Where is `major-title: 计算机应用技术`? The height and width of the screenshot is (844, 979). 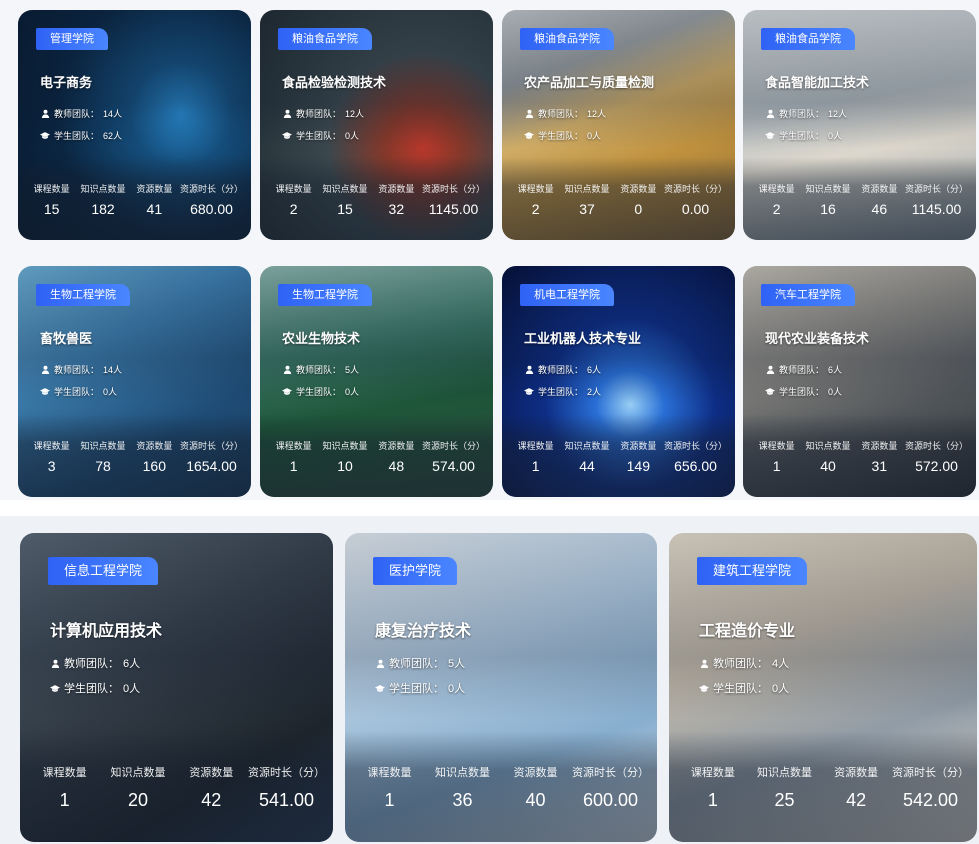 major-title: 计算机应用技术 is located at coordinates (106, 631).